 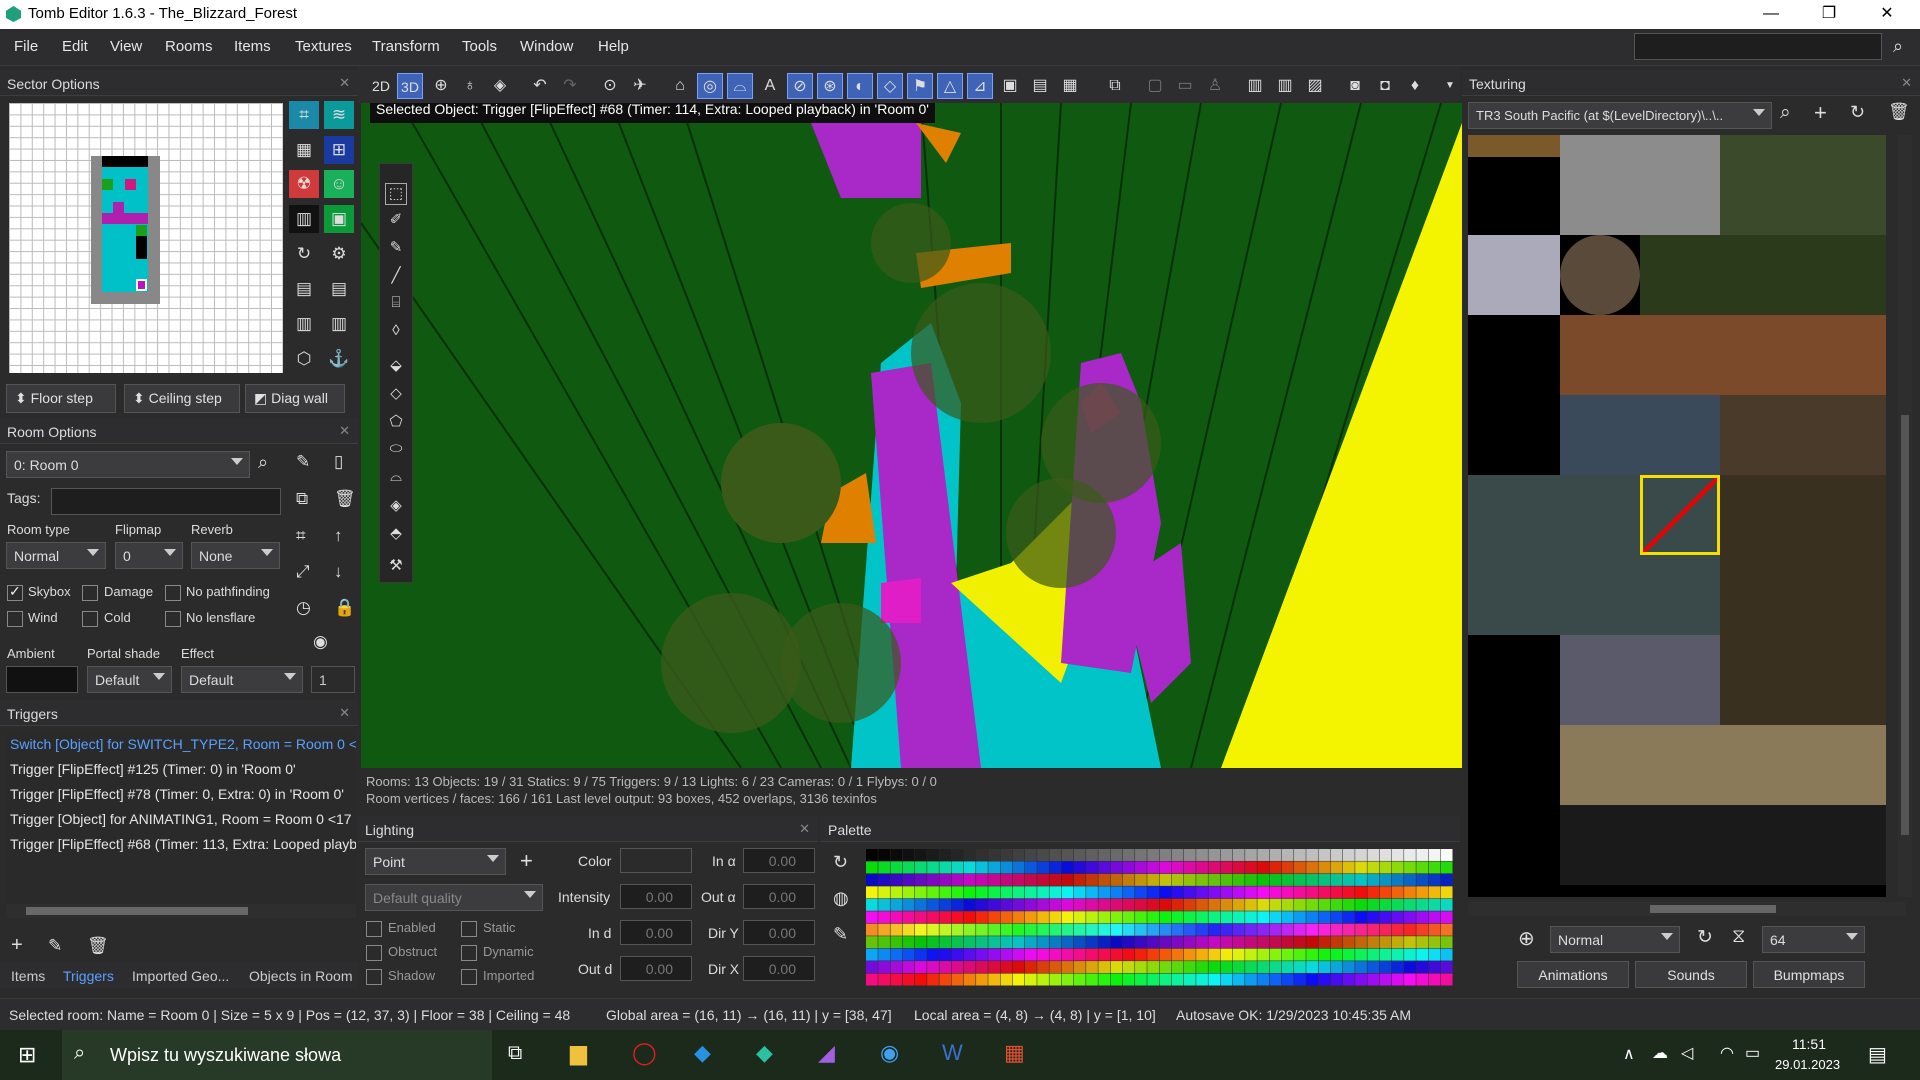 What do you see at coordinates (578, 1053) in the screenshot?
I see `file-explorer-icon: ▆` at bounding box center [578, 1053].